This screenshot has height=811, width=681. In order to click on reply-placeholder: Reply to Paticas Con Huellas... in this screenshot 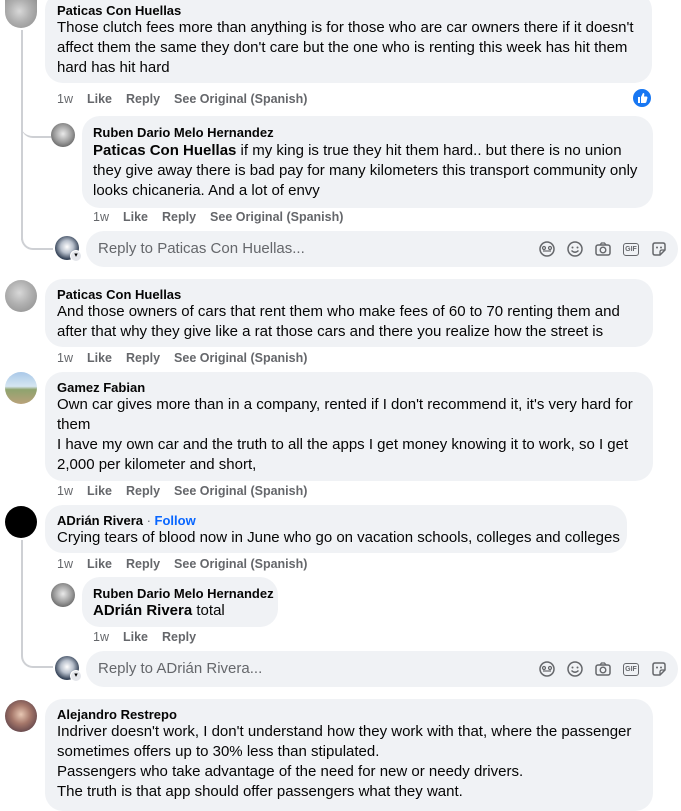, I will do `click(201, 248)`.